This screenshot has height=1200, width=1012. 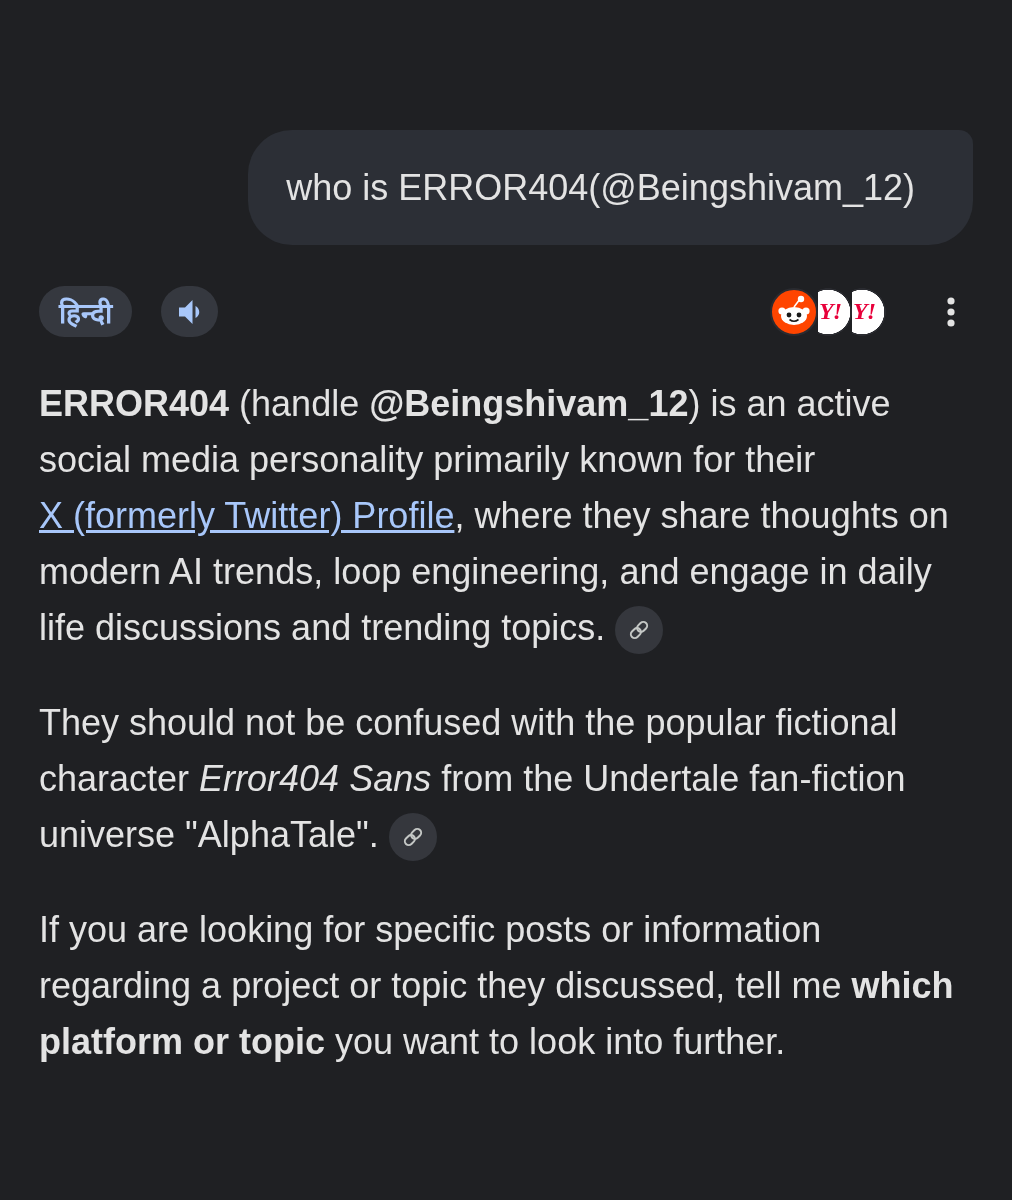 I want to click on source-icon, so click(x=794, y=311).